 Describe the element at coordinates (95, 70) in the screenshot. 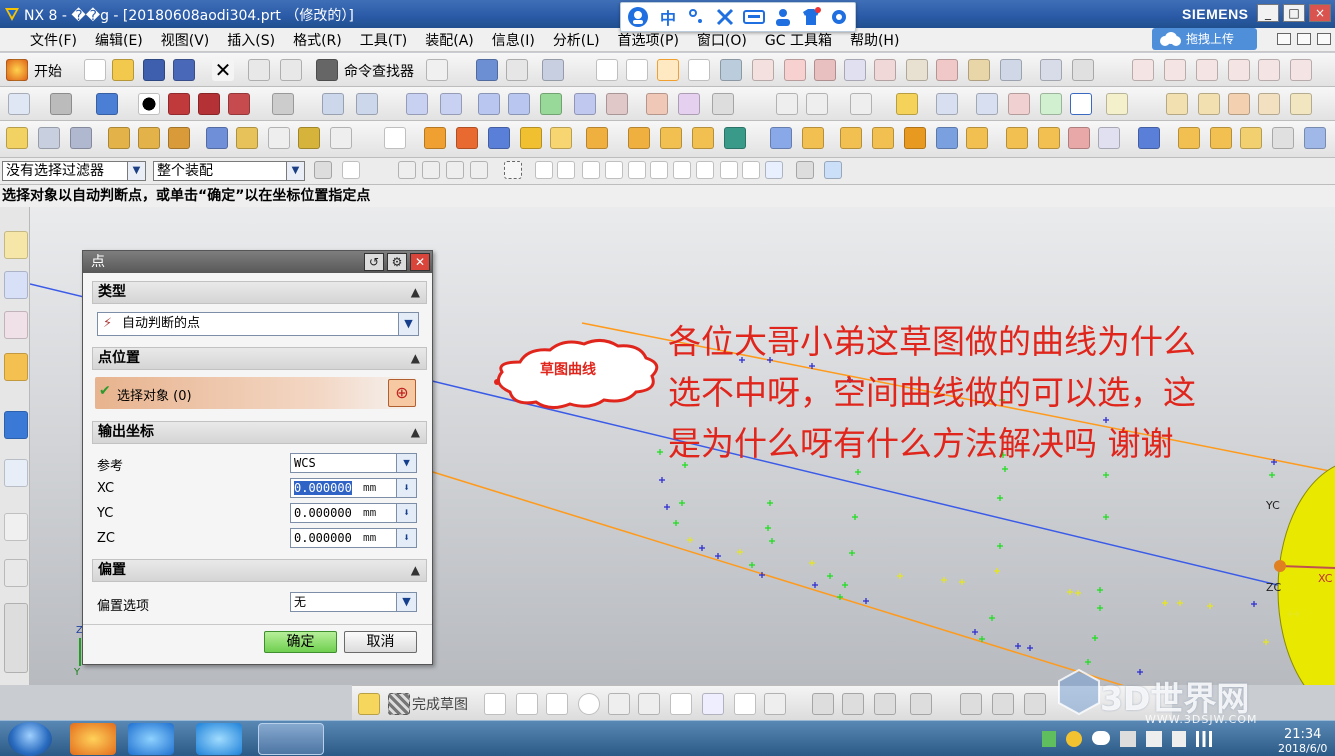

I see `new-file-icon` at that location.